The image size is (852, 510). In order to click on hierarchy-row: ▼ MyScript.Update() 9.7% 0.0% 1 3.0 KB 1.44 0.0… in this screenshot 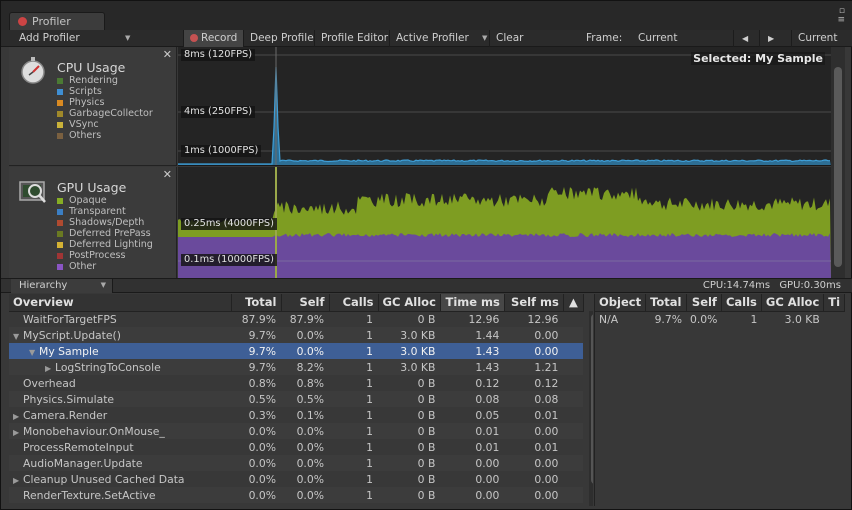, I will do `click(296, 335)`.